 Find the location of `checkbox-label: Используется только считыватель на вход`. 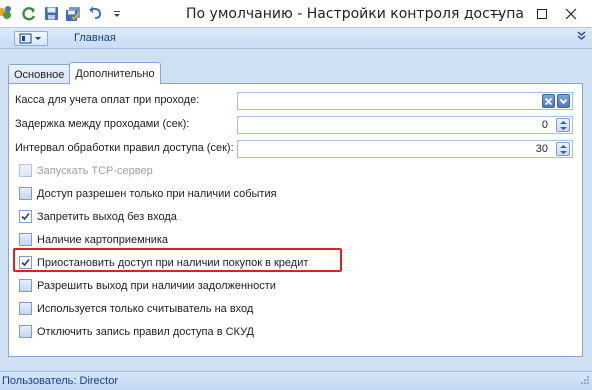

checkbox-label: Используется только считыватель на вход is located at coordinates (145, 308).